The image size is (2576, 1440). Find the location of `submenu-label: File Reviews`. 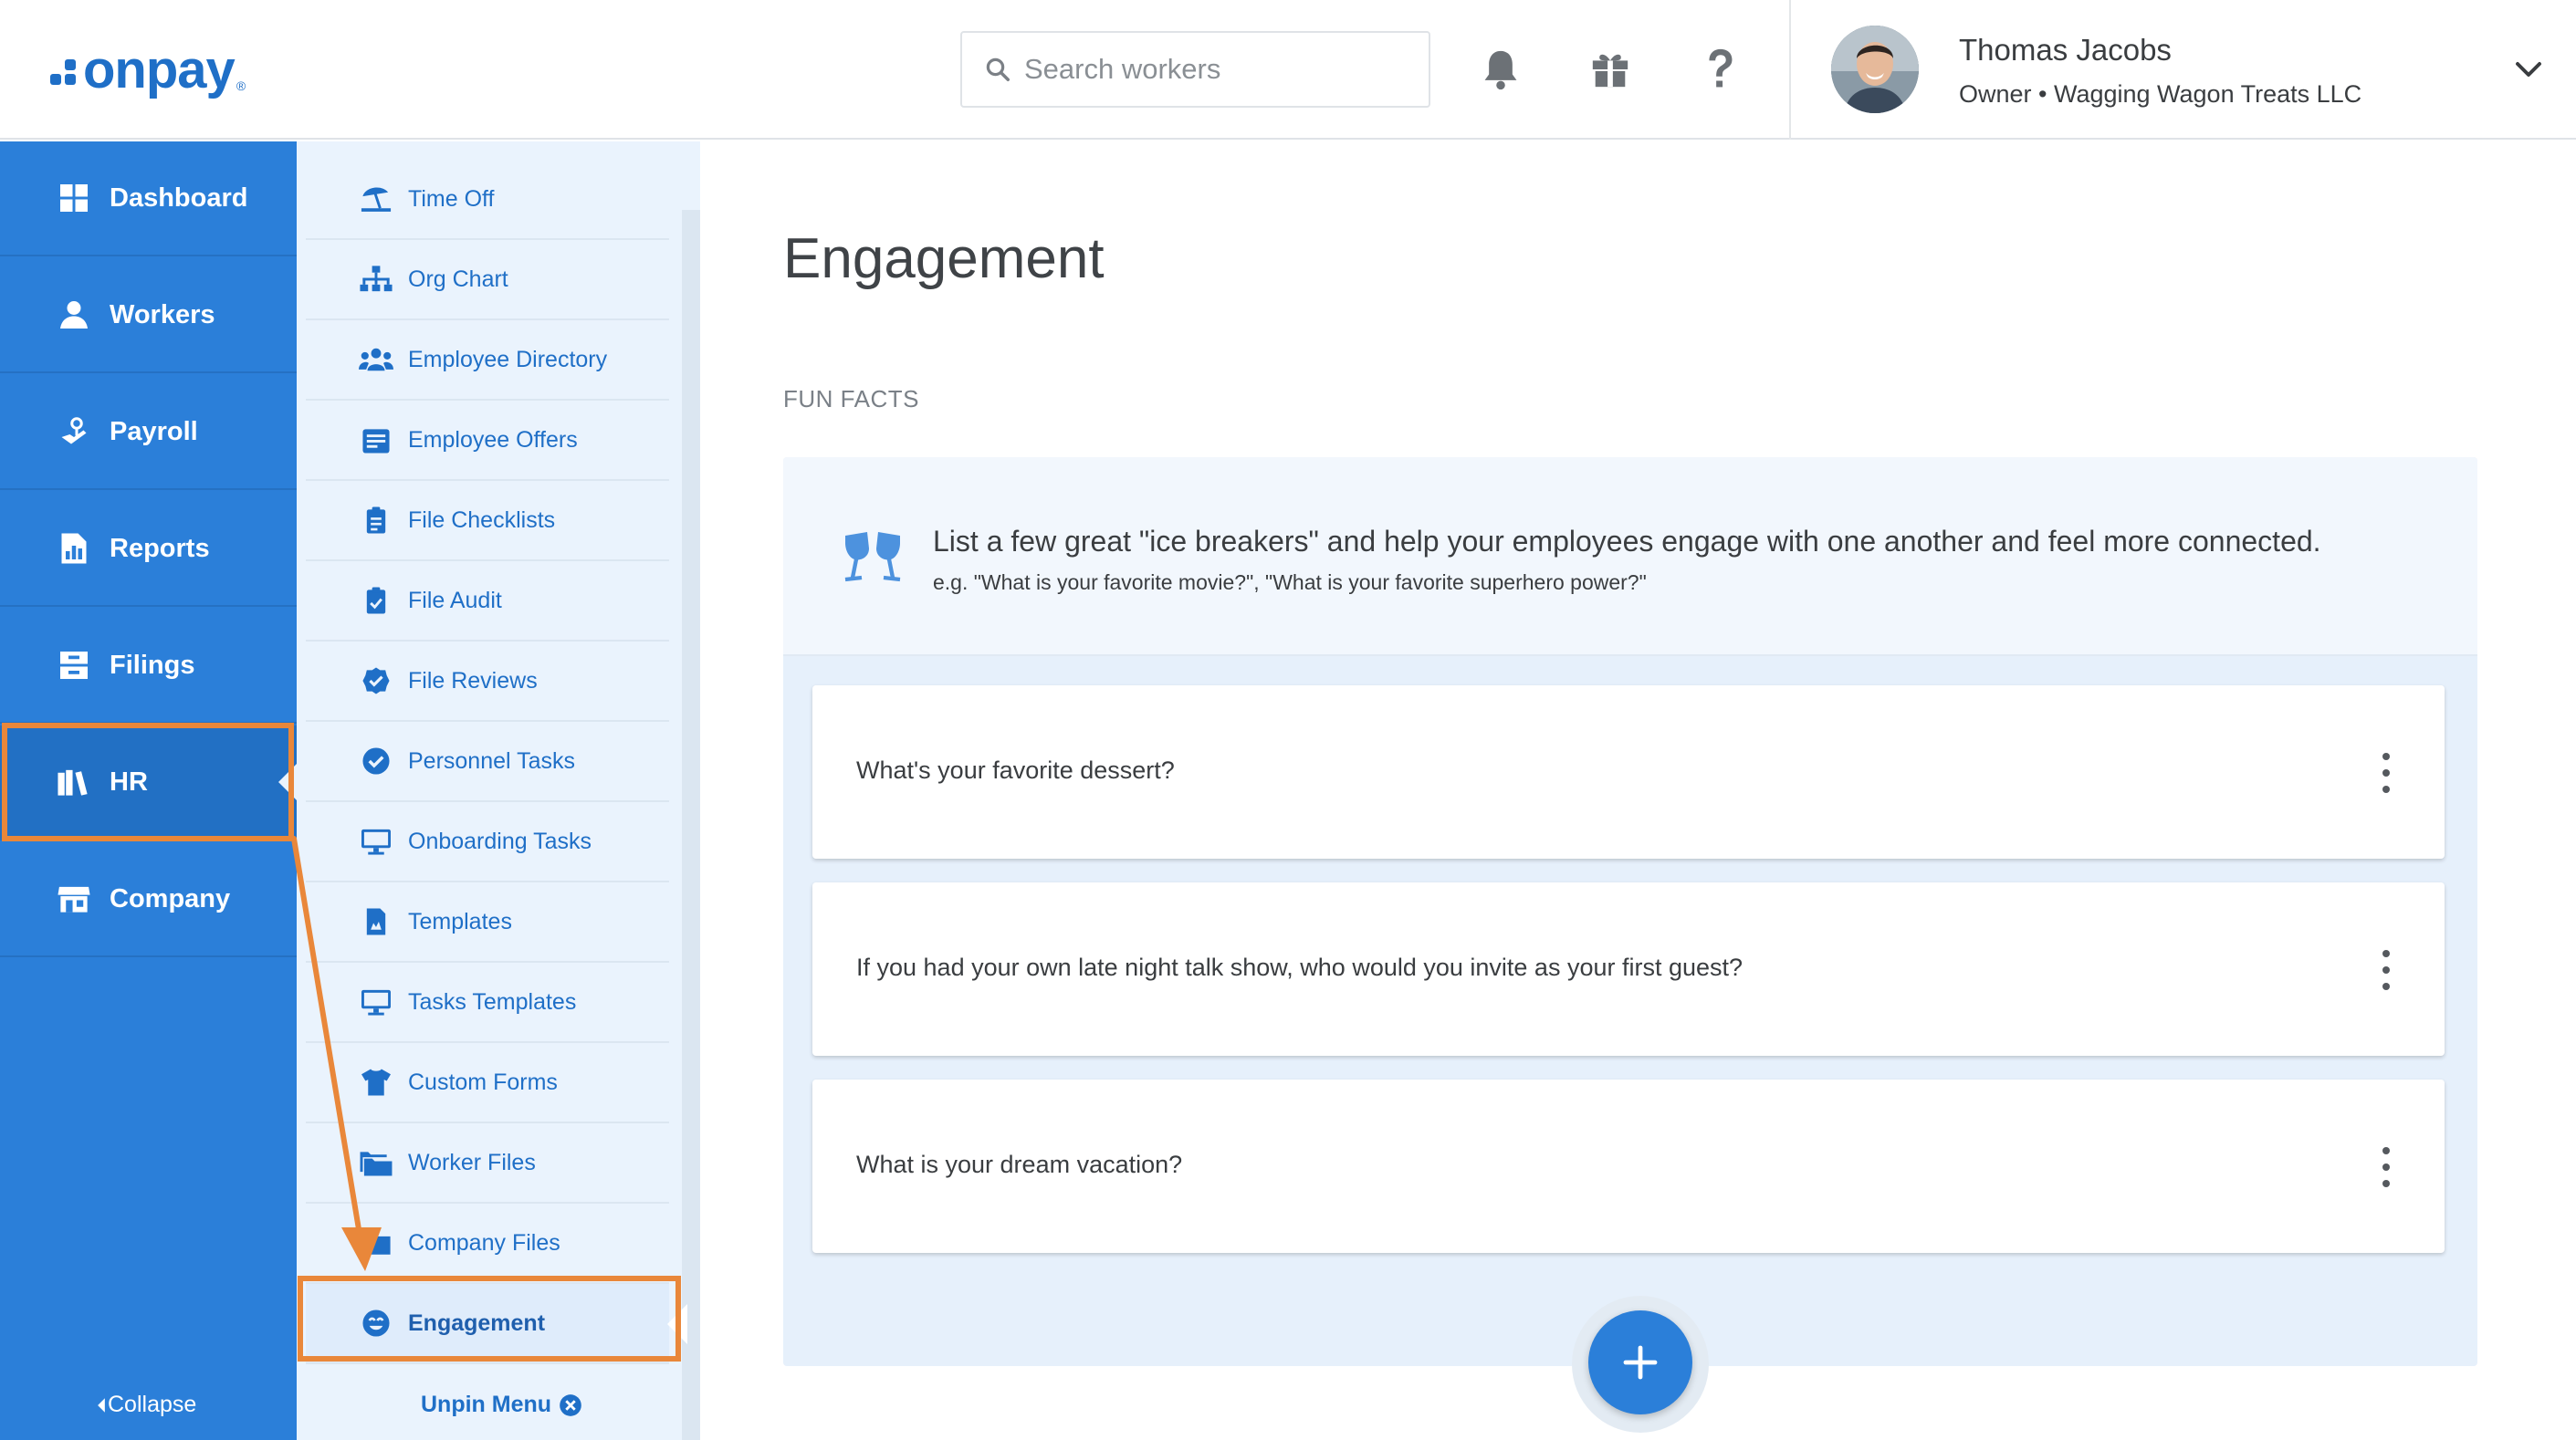

submenu-label: File Reviews is located at coordinates (473, 681).